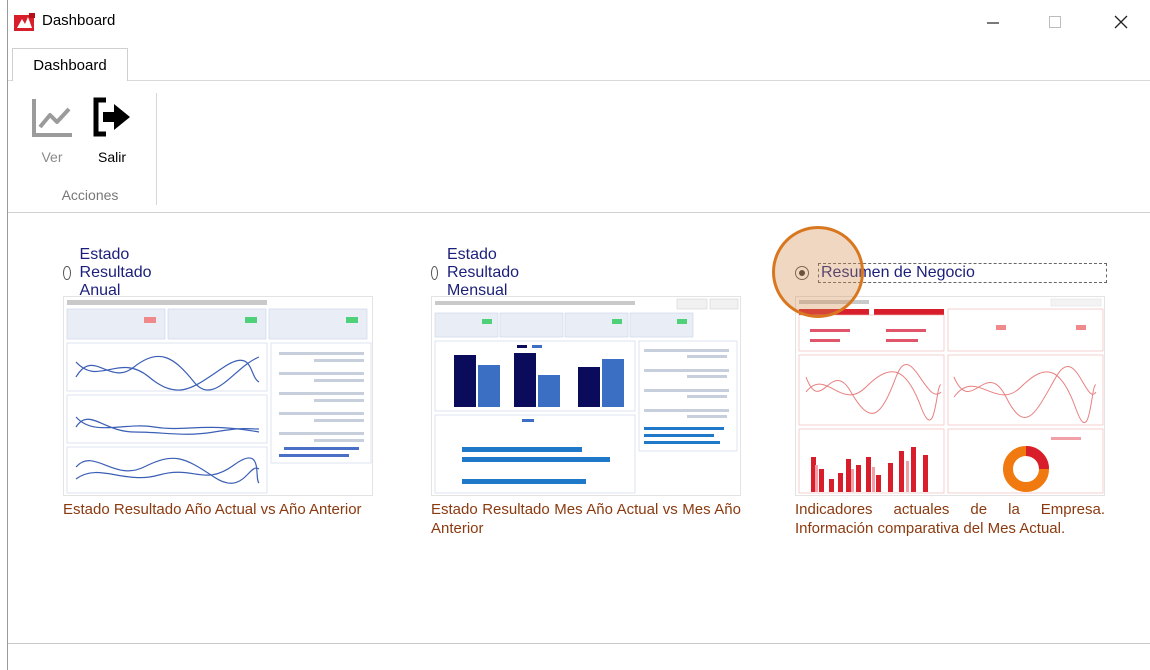 The image size is (1150, 670). What do you see at coordinates (52, 157) in the screenshot?
I see `ver-label: Ver` at bounding box center [52, 157].